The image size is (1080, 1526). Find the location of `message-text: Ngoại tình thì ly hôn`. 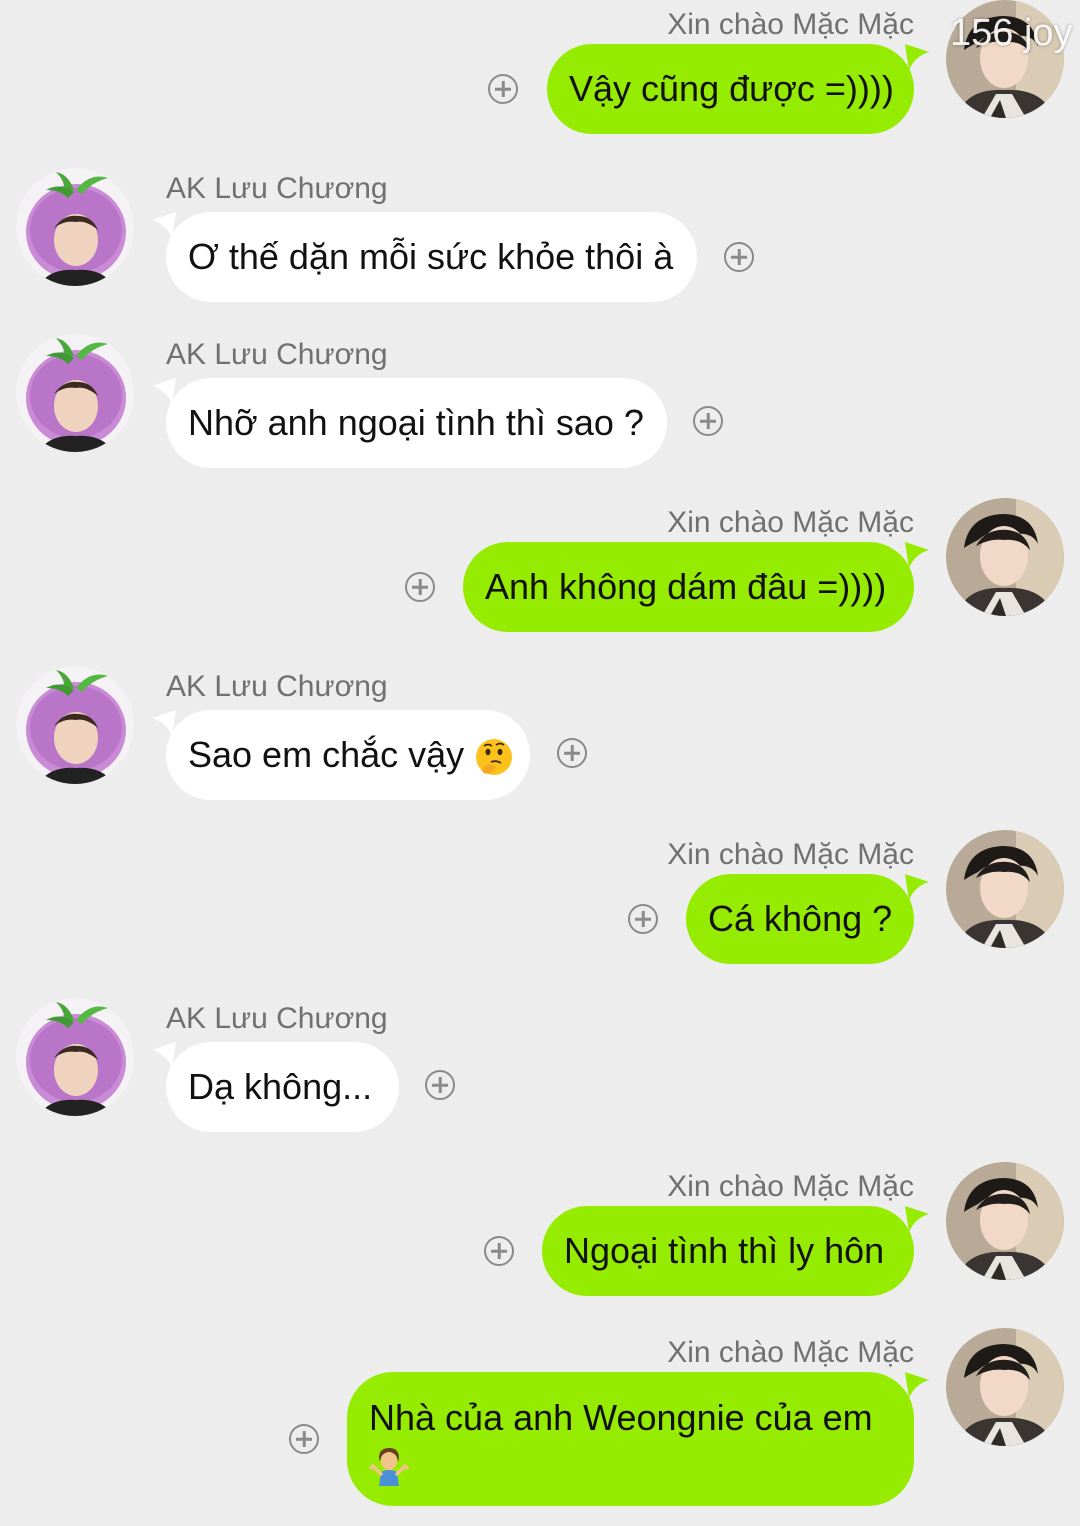

message-text: Ngoại tình thì ly hôn is located at coordinates (724, 1250).